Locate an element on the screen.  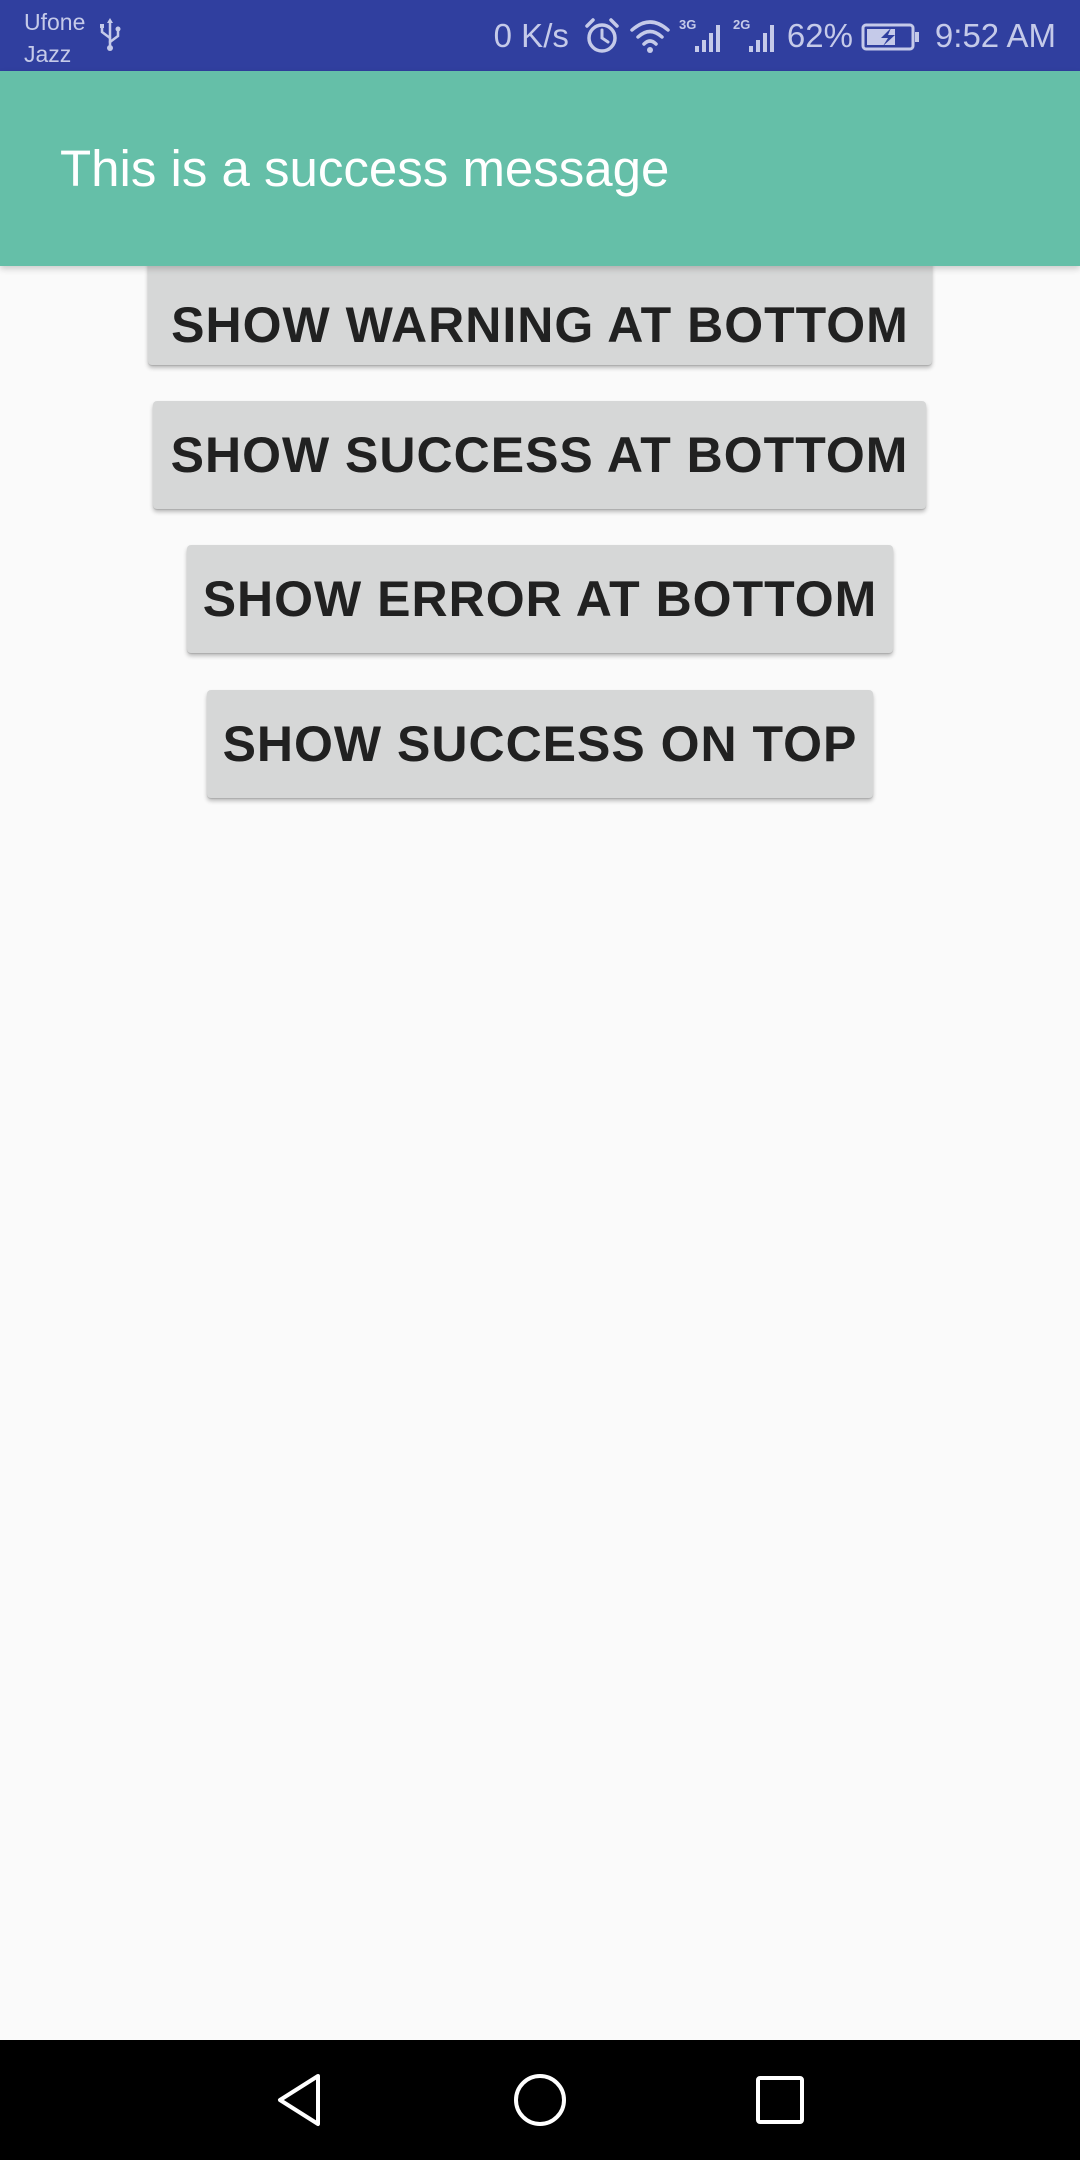
signal-3g-icon: 3G is located at coordinates (699, 34).